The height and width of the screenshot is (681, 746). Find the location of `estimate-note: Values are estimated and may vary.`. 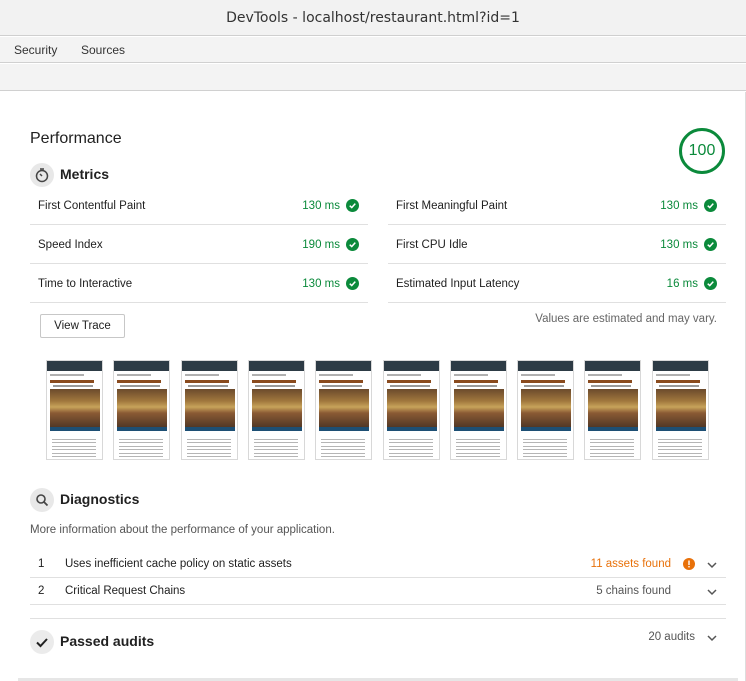

estimate-note: Values are estimated and may vary. is located at coordinates (626, 319).